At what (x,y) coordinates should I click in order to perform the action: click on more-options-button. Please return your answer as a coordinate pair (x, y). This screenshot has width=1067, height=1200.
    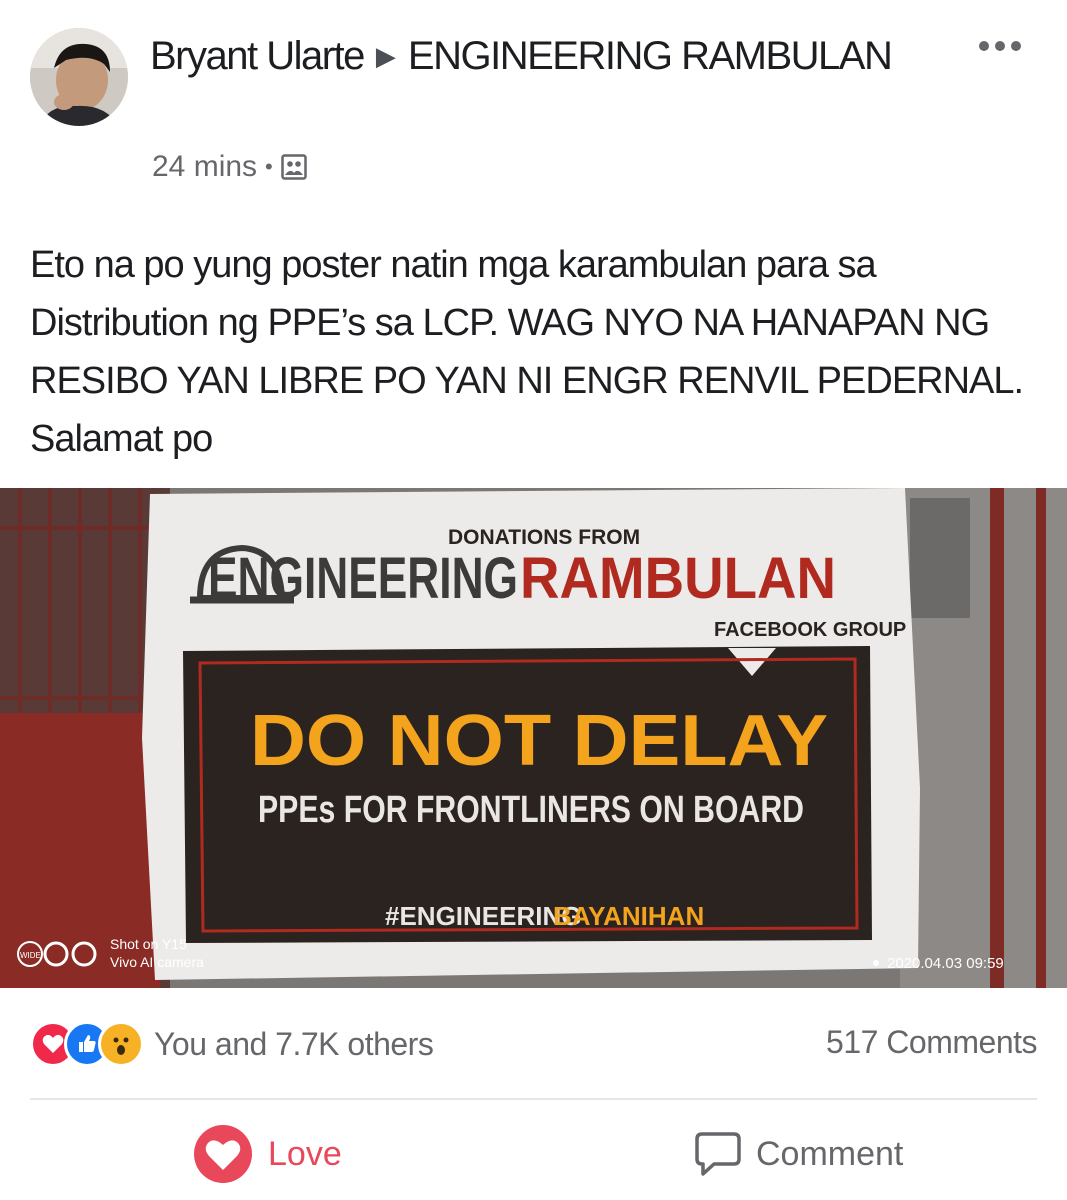
    Looking at the image, I should click on (1000, 46).